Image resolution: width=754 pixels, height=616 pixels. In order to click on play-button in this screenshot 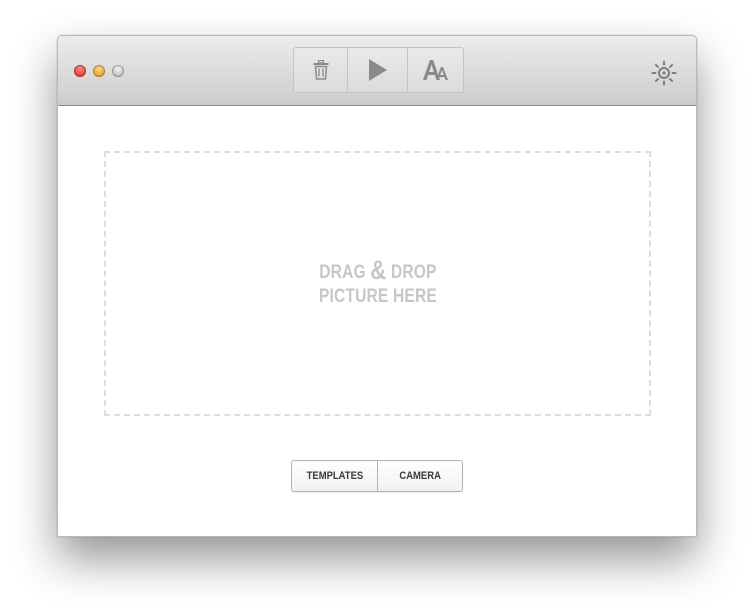, I will do `click(378, 70)`.